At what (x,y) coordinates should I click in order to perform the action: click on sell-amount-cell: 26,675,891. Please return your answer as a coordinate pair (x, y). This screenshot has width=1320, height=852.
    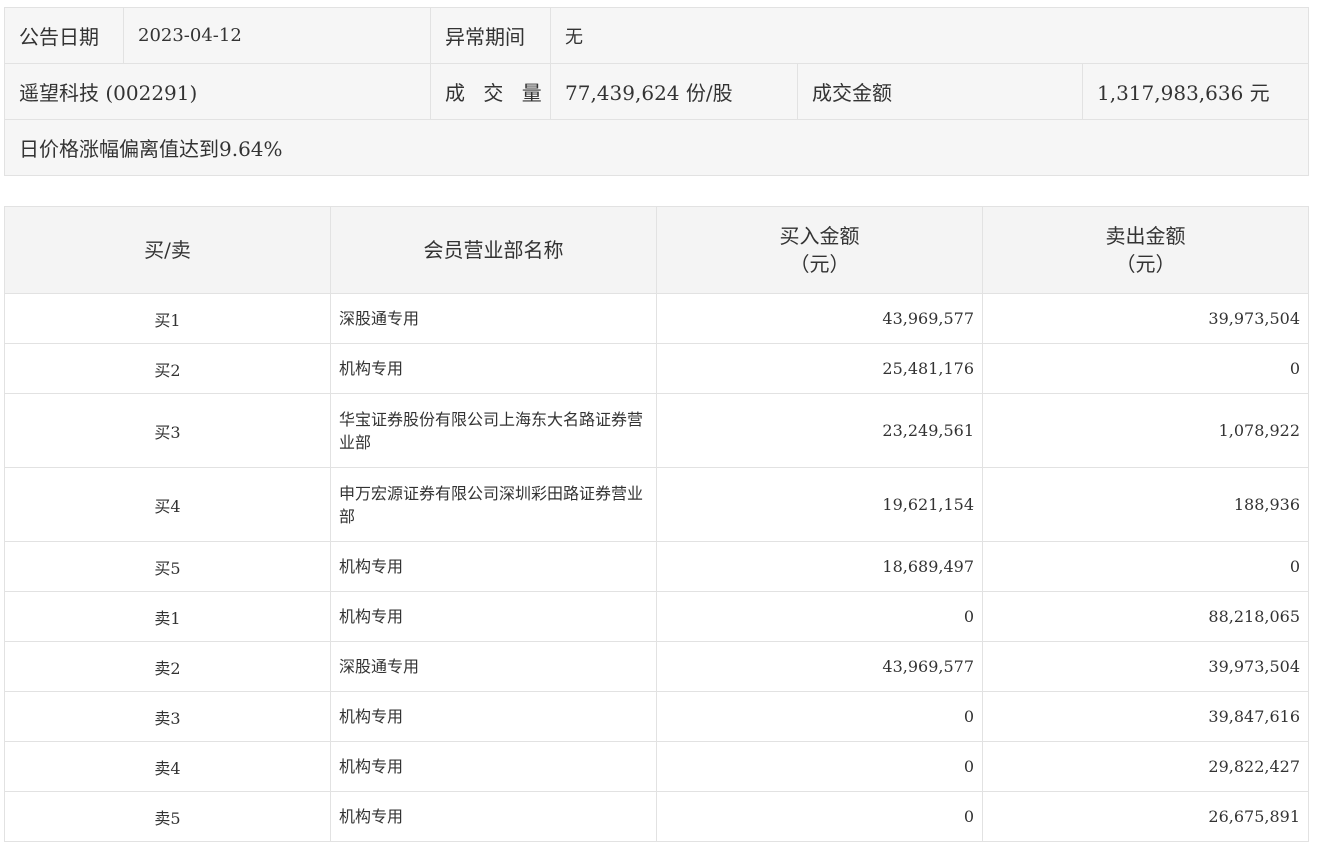
    Looking at the image, I should click on (1145, 816).